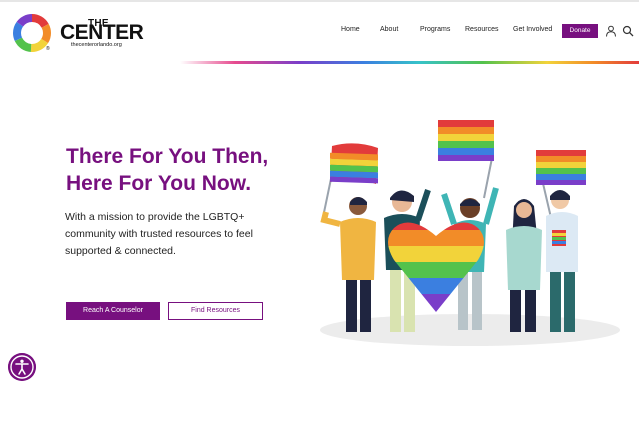 Image resolution: width=639 pixels, height=428 pixels. Describe the element at coordinates (96, 45) in the screenshot. I see `brand-url: thecenterorlando.org` at that location.